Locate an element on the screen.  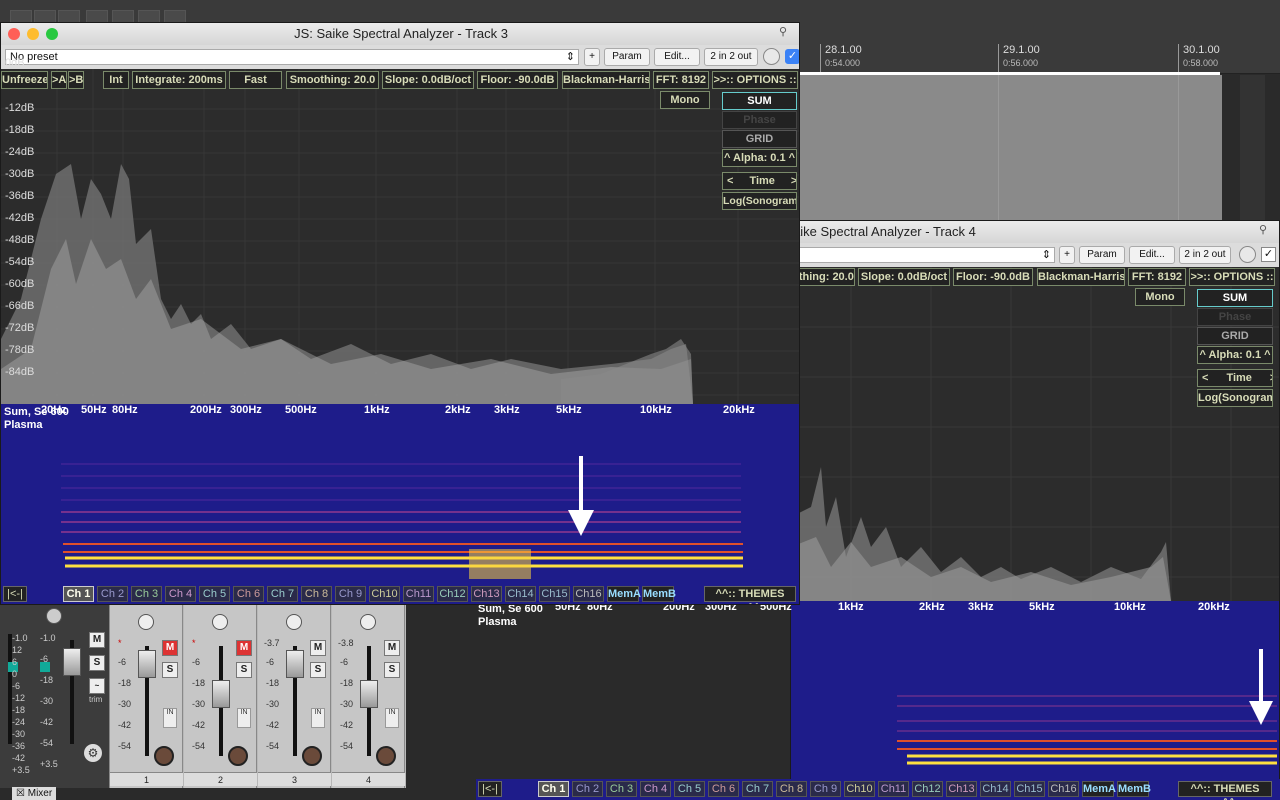
fast-button: Fast is located at coordinates (255, 80).